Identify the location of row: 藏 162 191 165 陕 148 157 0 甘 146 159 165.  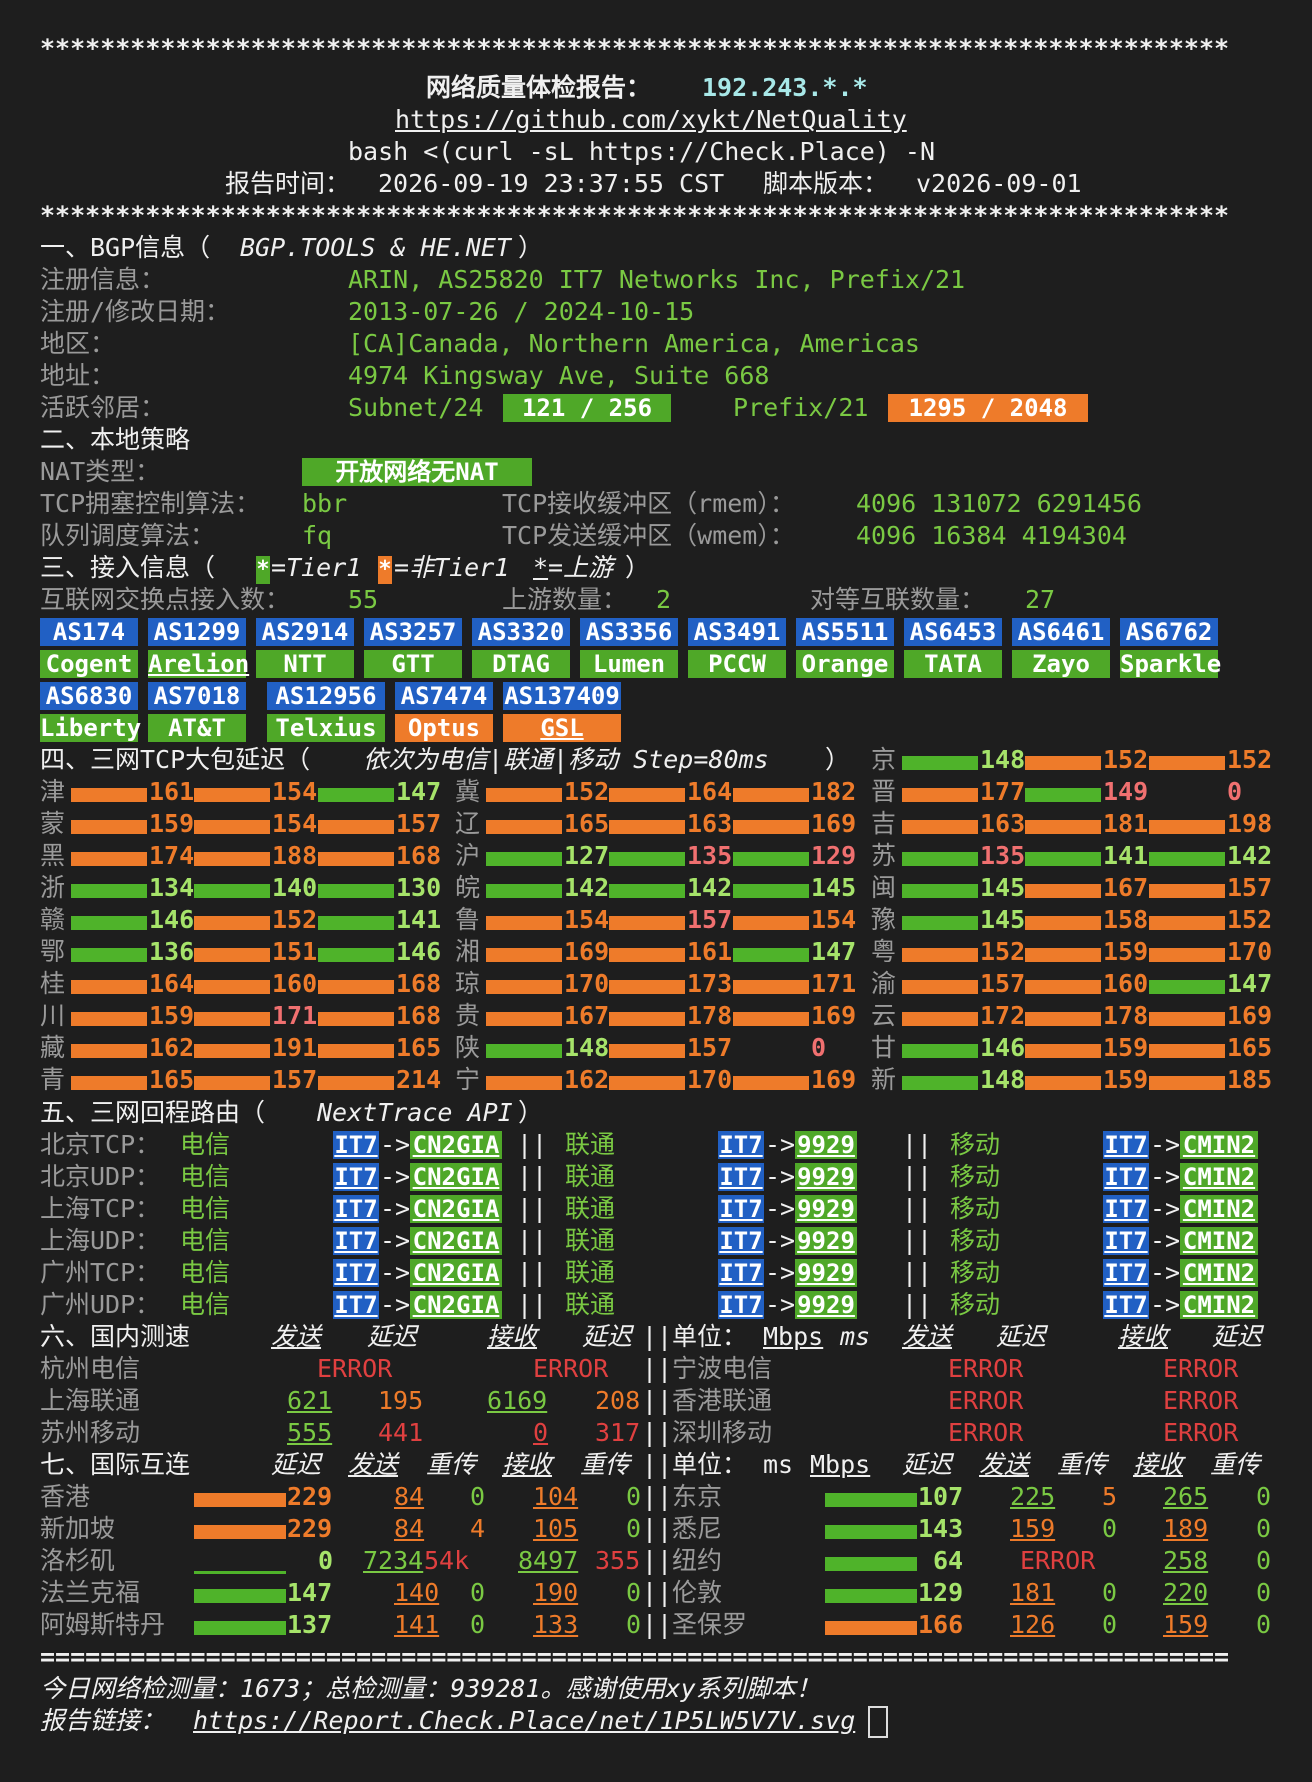
(656, 1048).